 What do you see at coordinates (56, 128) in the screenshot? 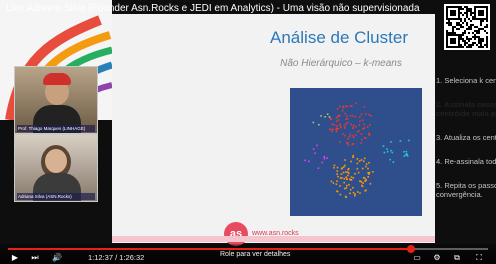
I see `webcam-1-label: Prof. Thiago Marques (LINHAGE)` at bounding box center [56, 128].